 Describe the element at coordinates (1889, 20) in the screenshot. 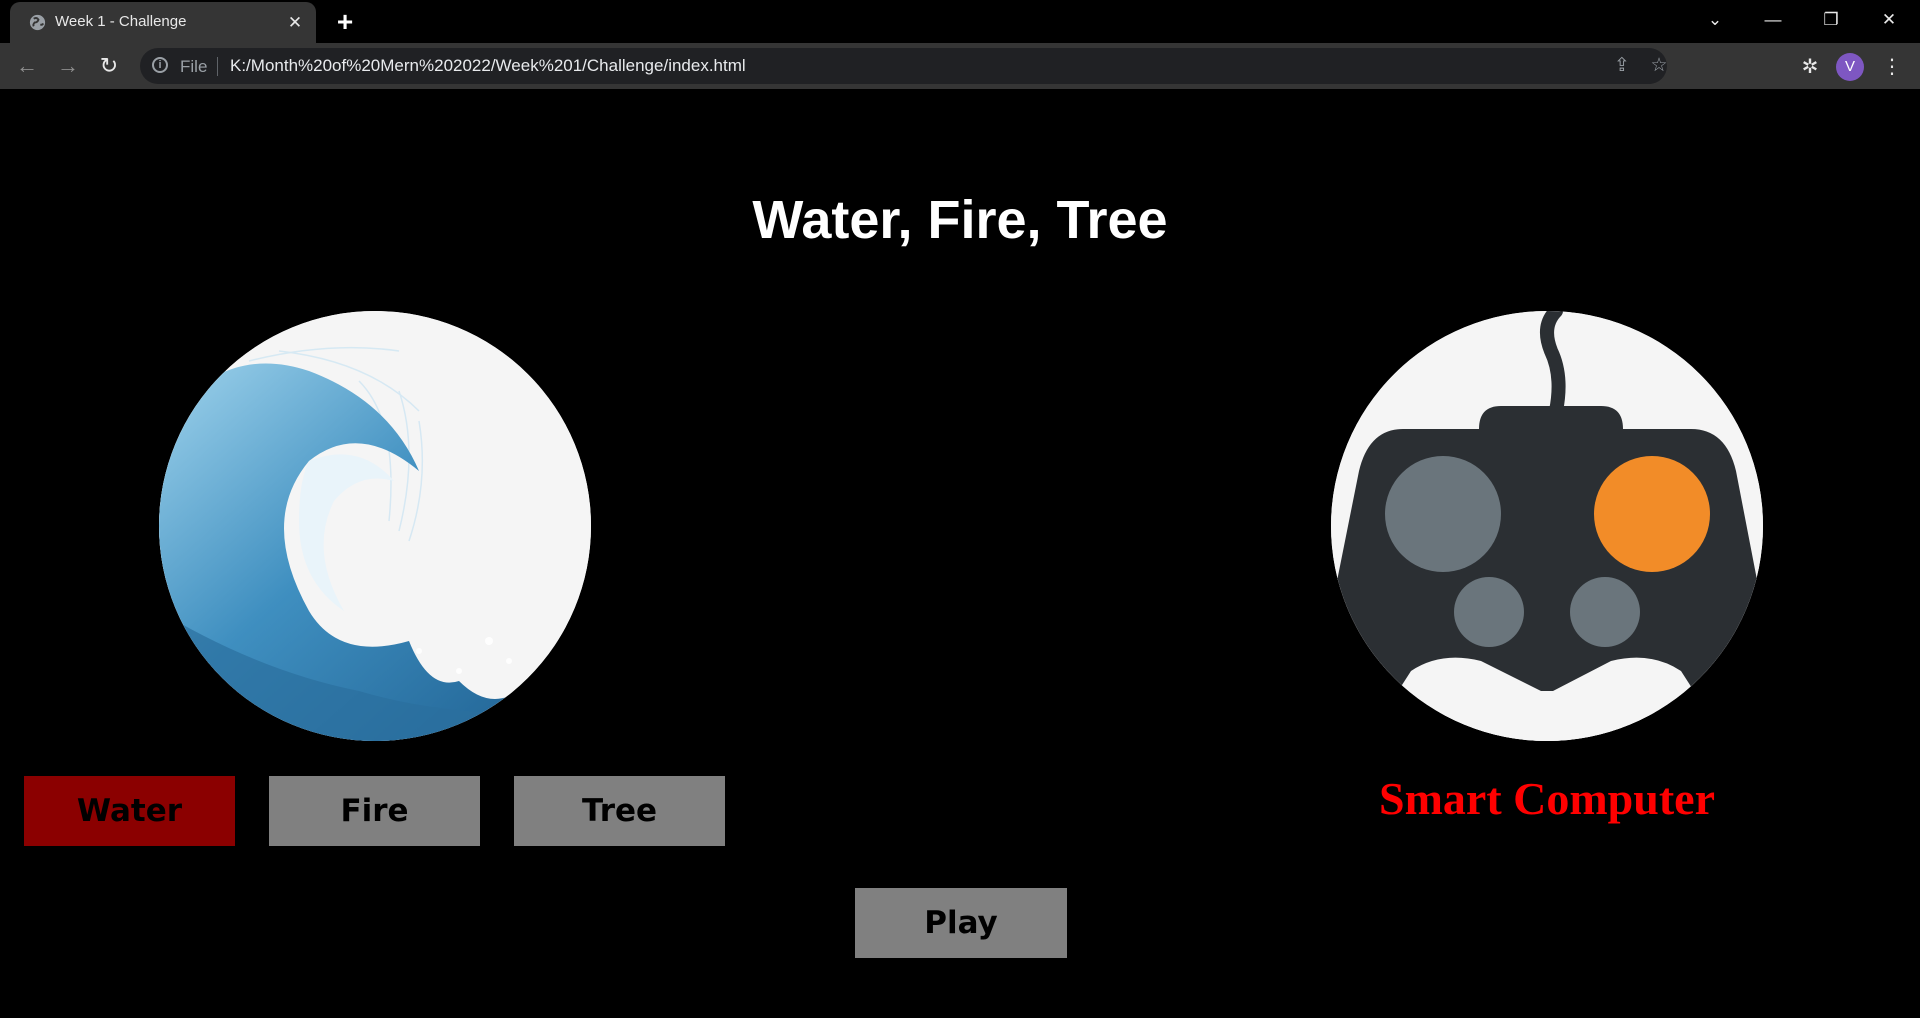

I see `close-window-icon: ✕` at that location.